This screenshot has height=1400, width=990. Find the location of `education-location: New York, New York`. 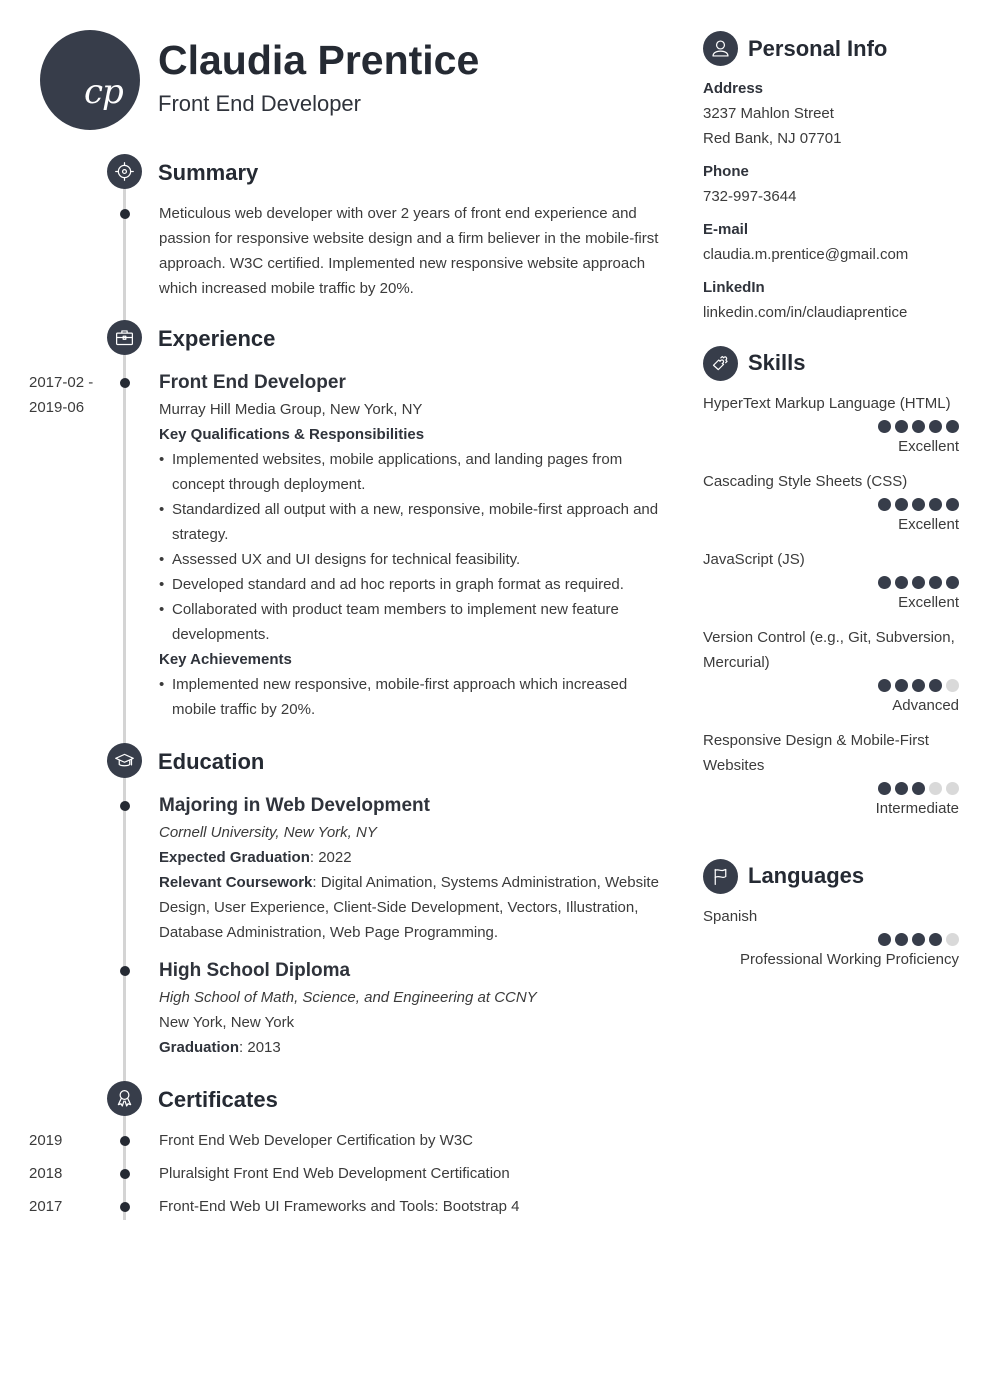

education-location: New York, New York is located at coordinates (227, 1022).